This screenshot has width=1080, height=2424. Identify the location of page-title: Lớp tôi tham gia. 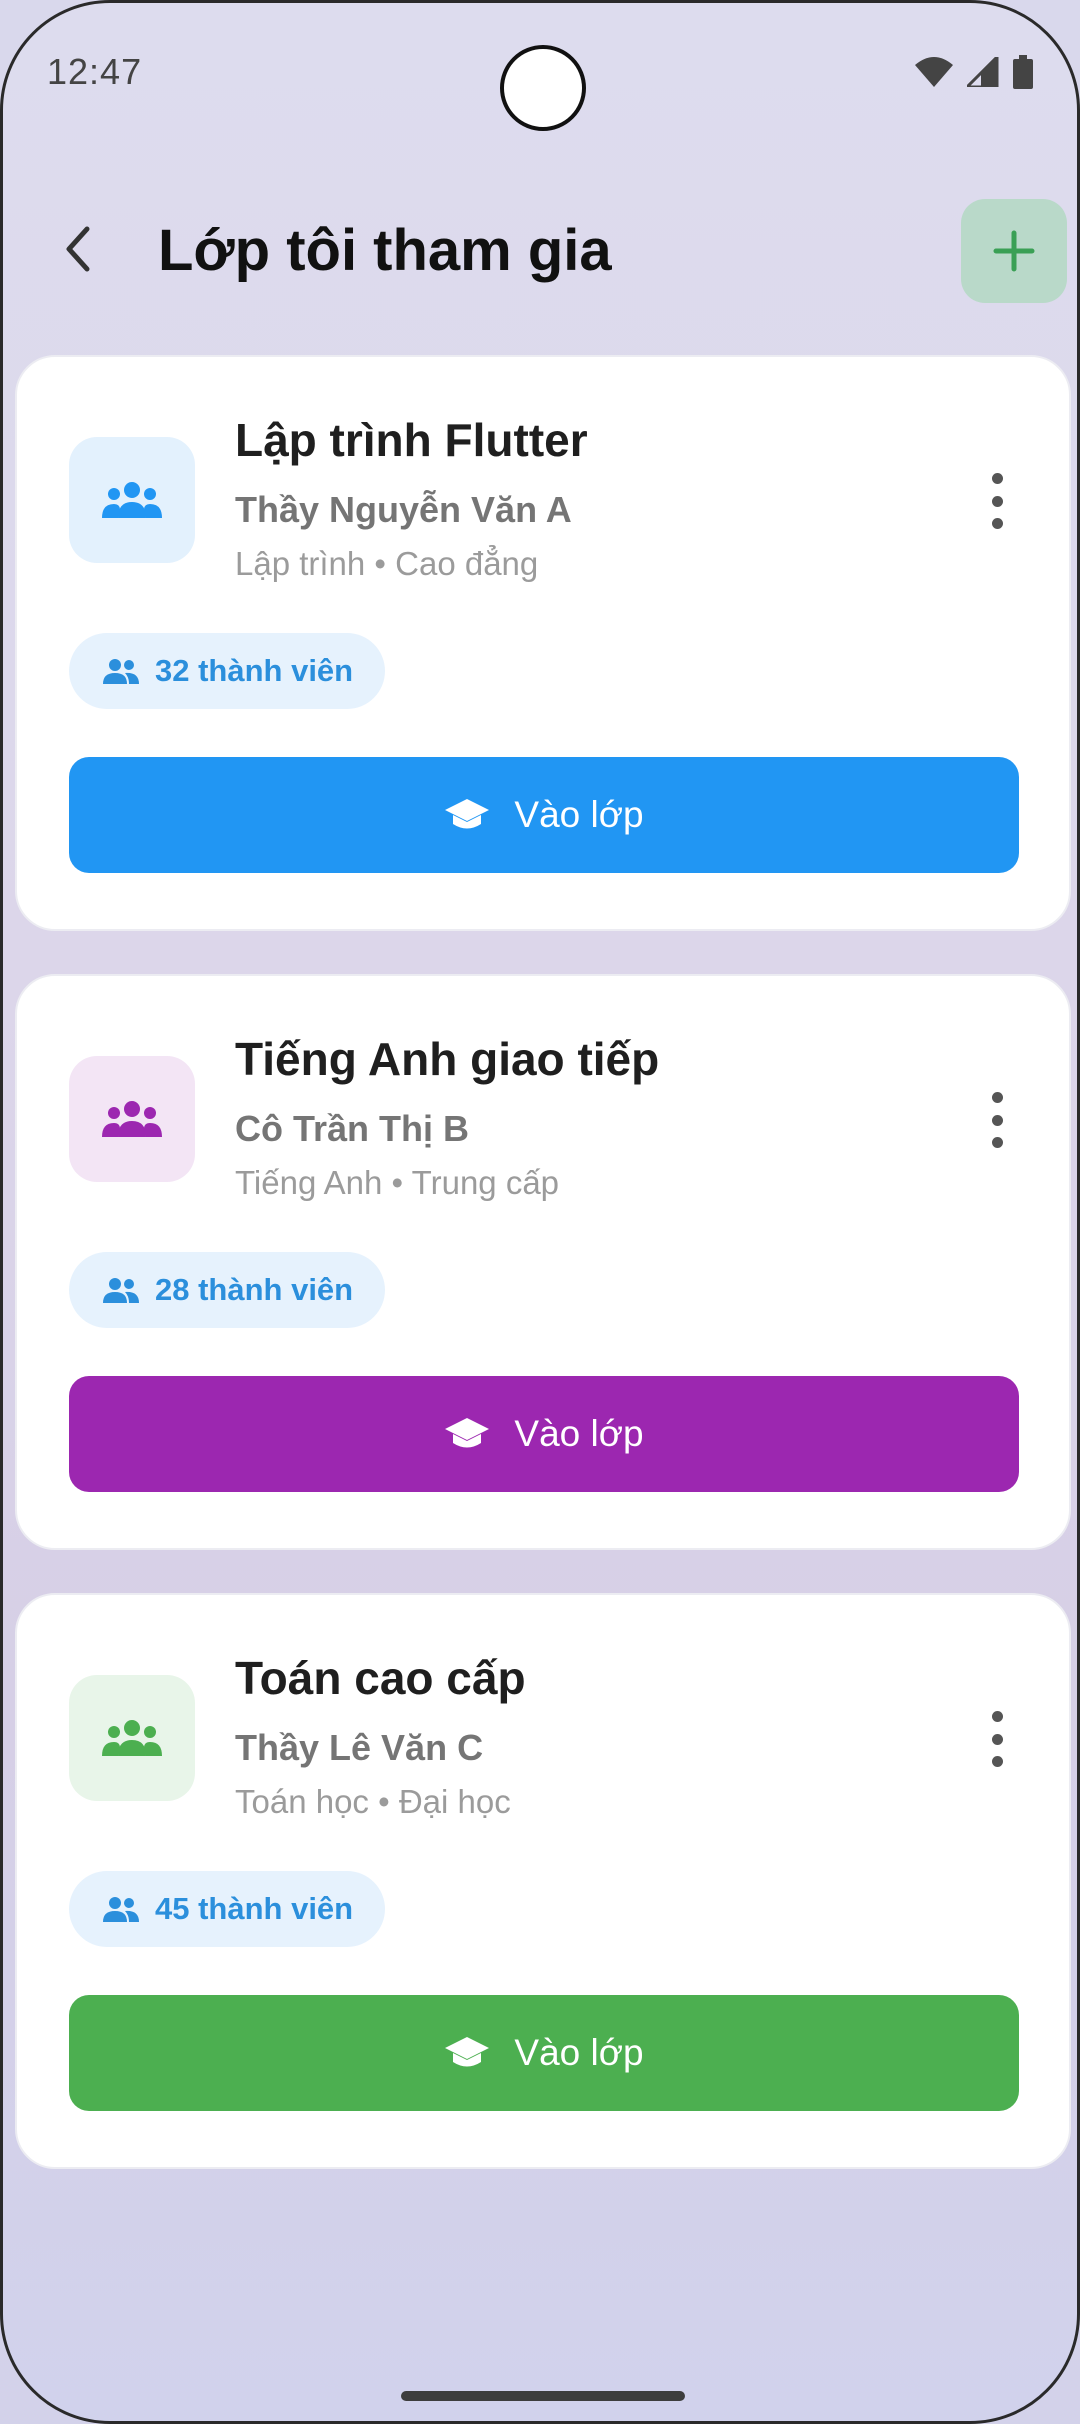
(385, 250).